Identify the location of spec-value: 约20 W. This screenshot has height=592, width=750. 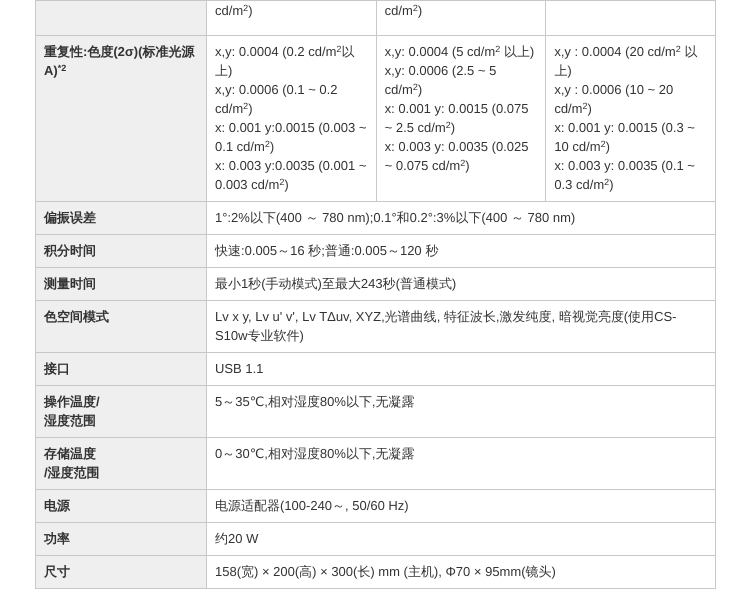
(237, 539).